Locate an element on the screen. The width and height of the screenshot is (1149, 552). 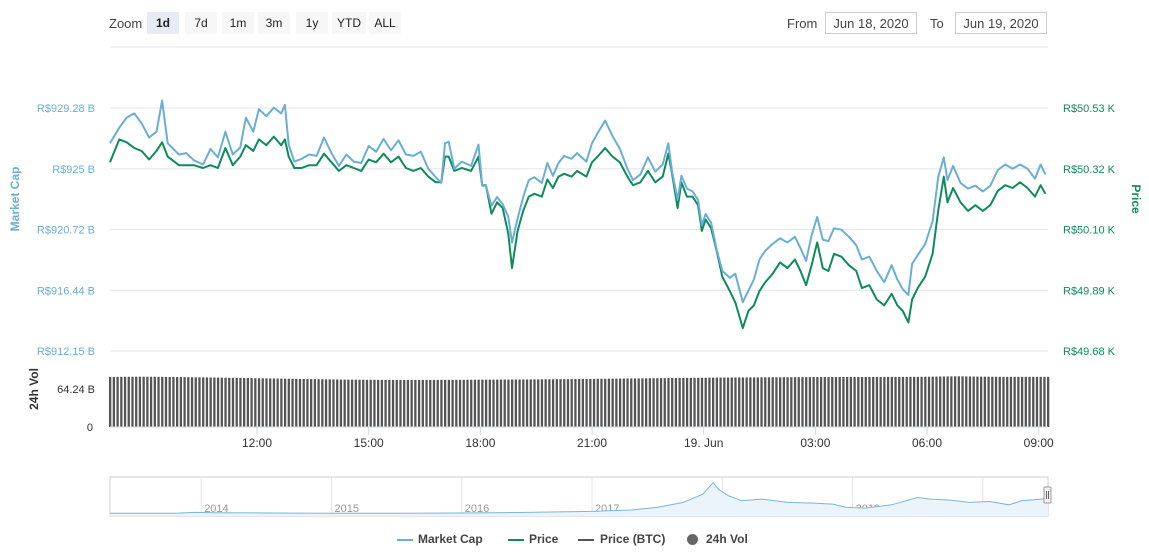
navigator: 2014201520162017201820192020 is located at coordinates (580, 496).